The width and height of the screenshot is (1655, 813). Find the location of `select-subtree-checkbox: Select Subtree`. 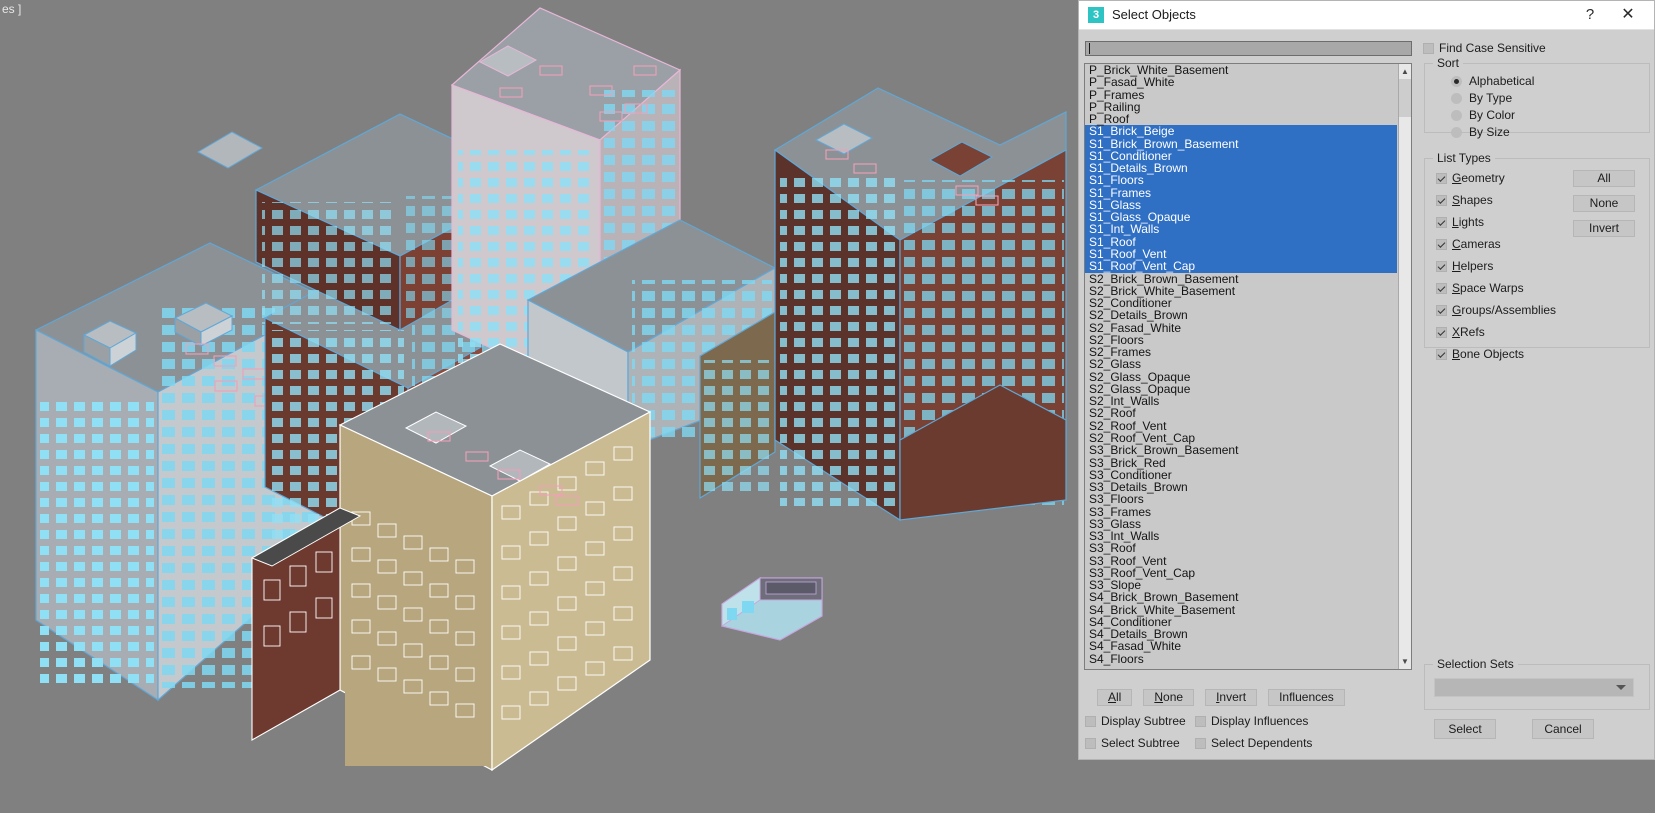

select-subtree-checkbox: Select Subtree is located at coordinates (1140, 743).